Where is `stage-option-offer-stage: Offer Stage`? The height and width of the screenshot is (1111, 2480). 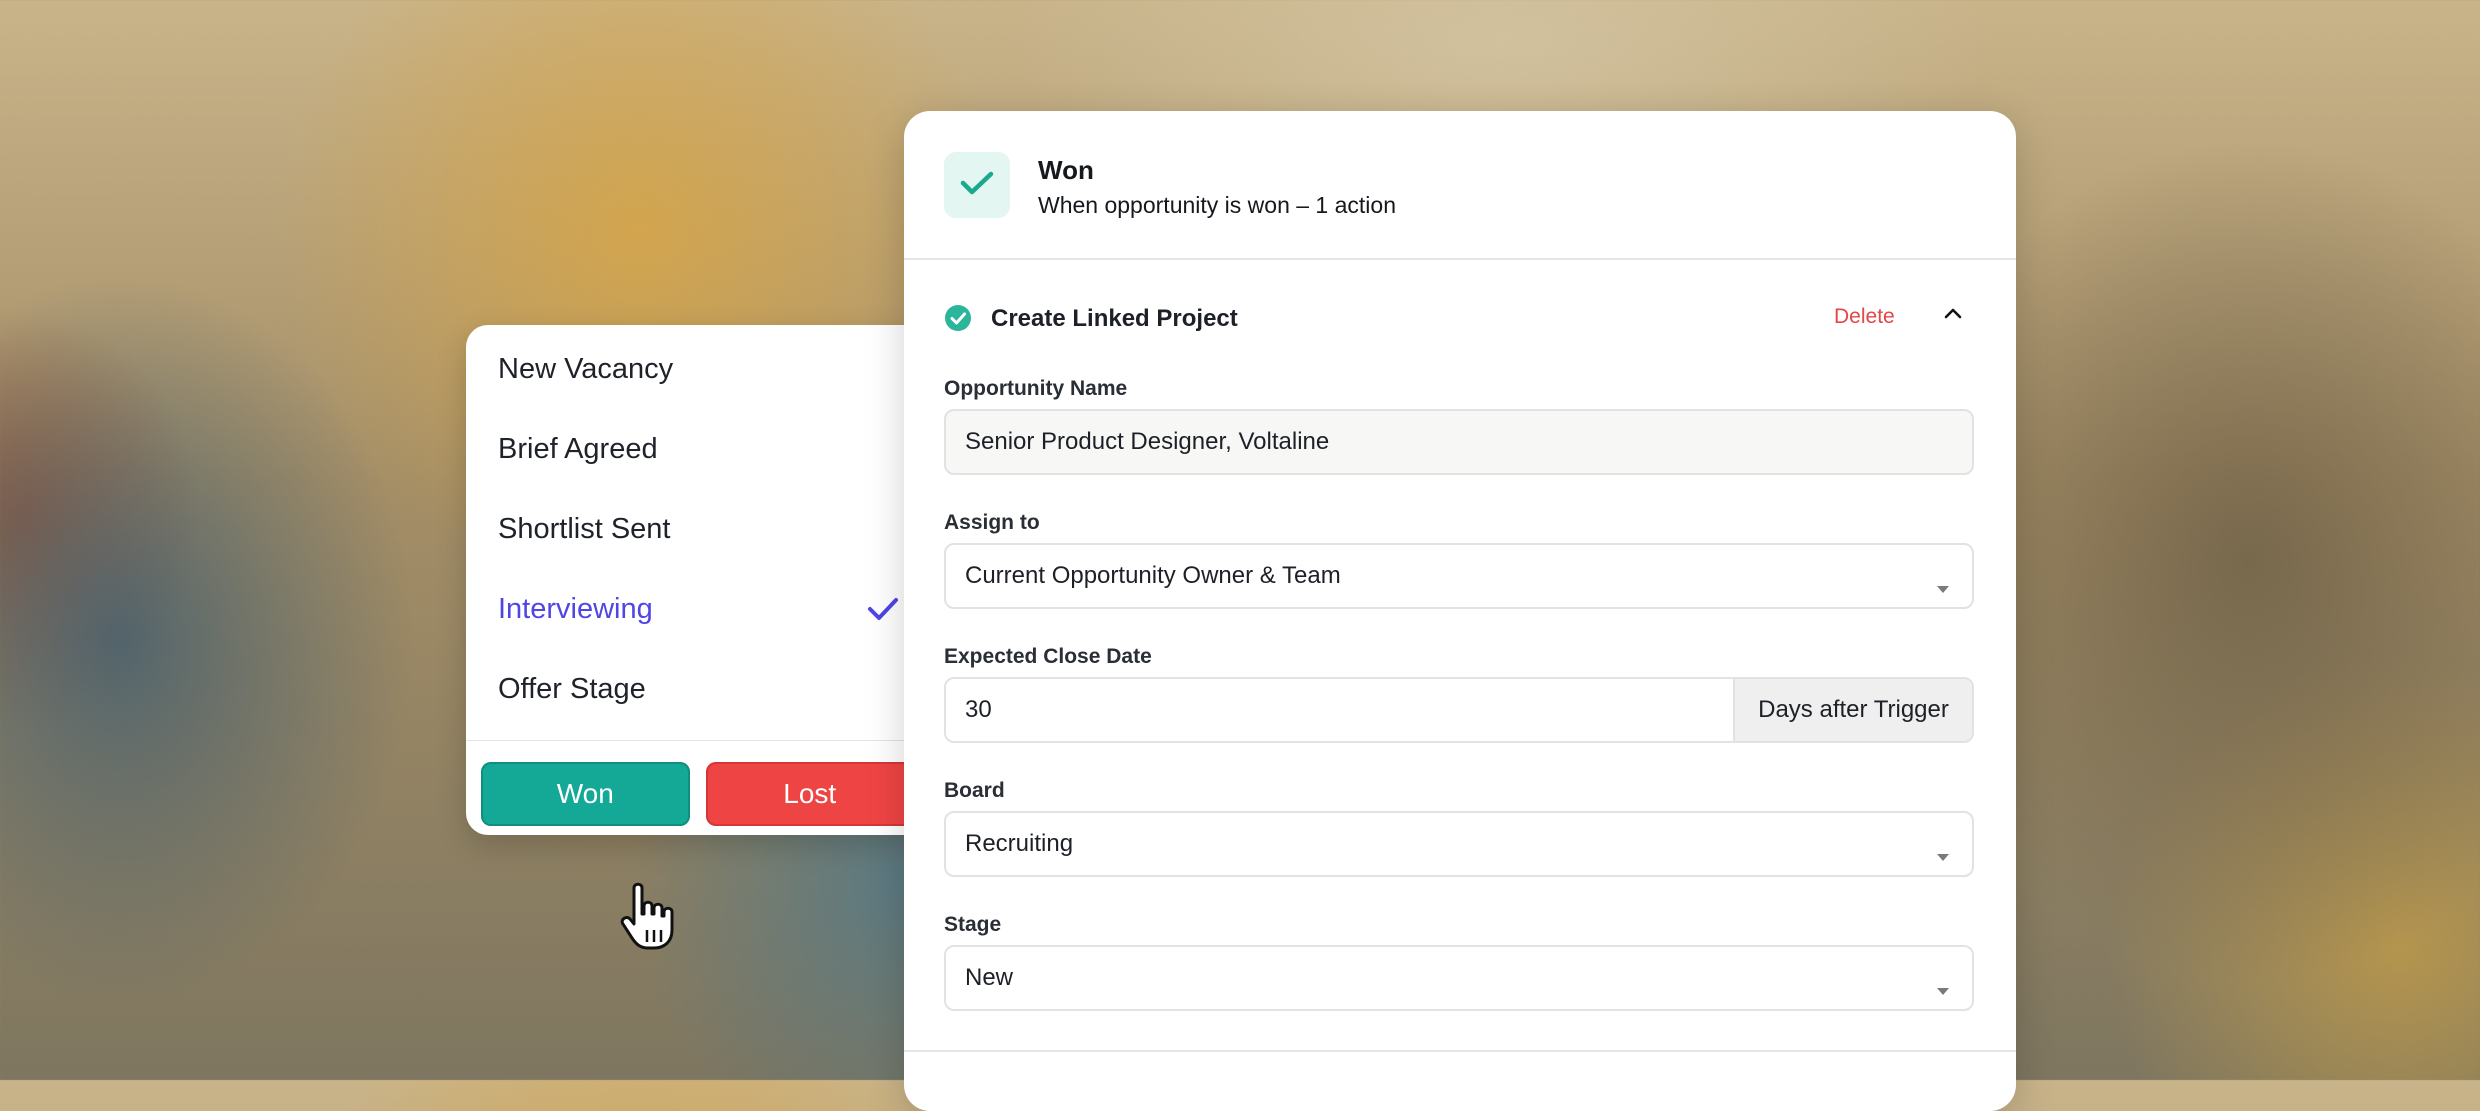
stage-option-offer-stage: Offer Stage is located at coordinates (697, 689).